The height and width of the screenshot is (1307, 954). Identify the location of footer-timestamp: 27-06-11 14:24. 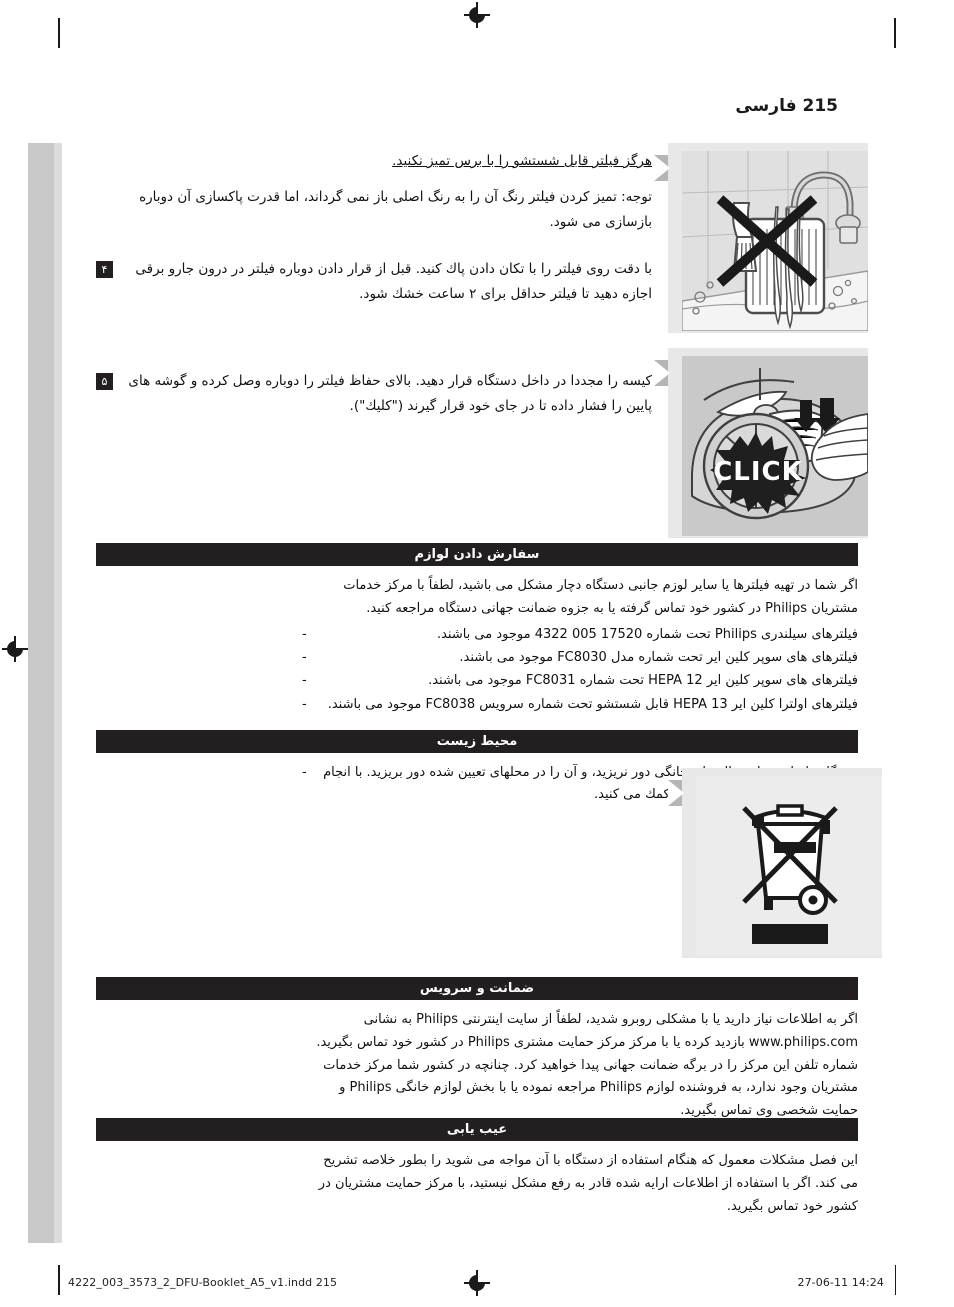
(840, 1282).